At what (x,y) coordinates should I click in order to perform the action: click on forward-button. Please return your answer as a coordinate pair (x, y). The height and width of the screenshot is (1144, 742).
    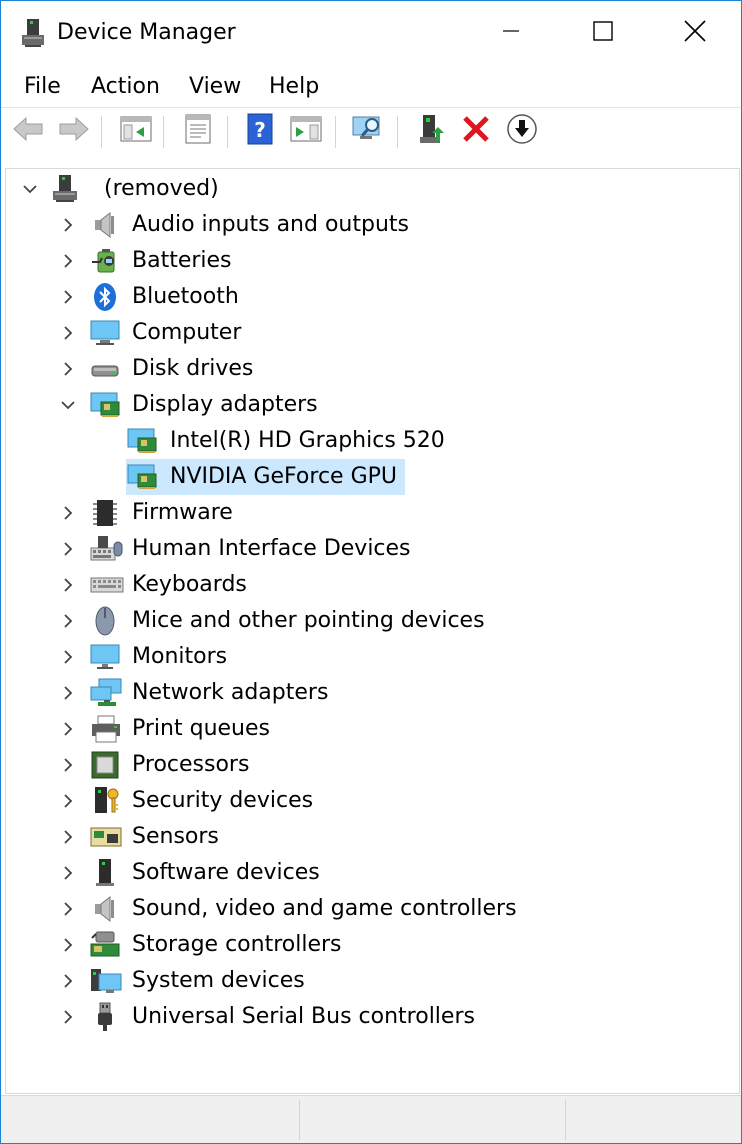
    Looking at the image, I should click on (74, 131).